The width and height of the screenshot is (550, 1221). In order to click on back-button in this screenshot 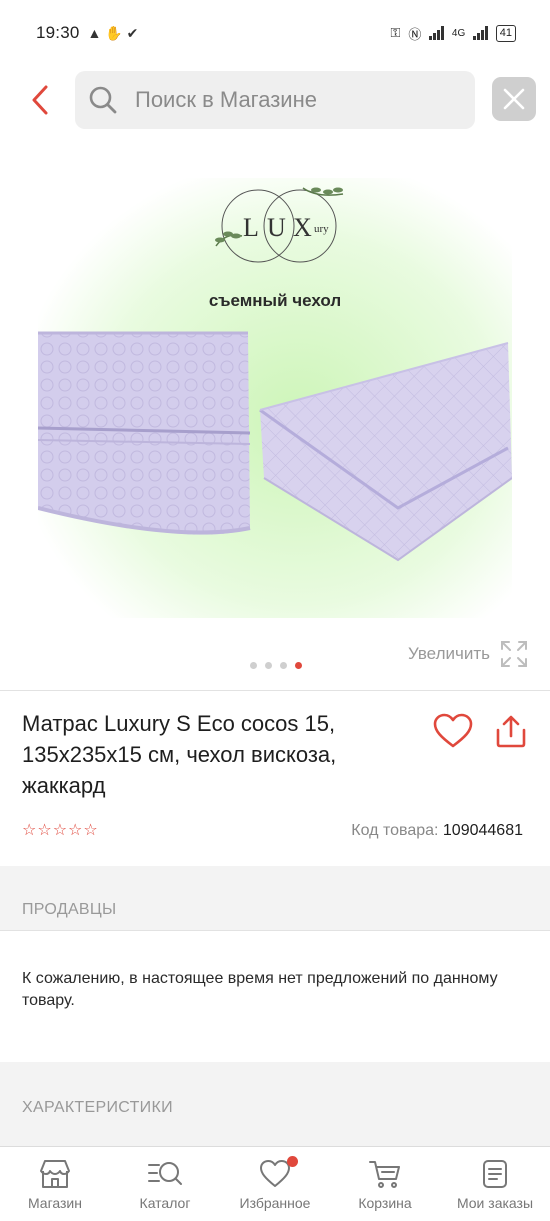, I will do `click(40, 100)`.